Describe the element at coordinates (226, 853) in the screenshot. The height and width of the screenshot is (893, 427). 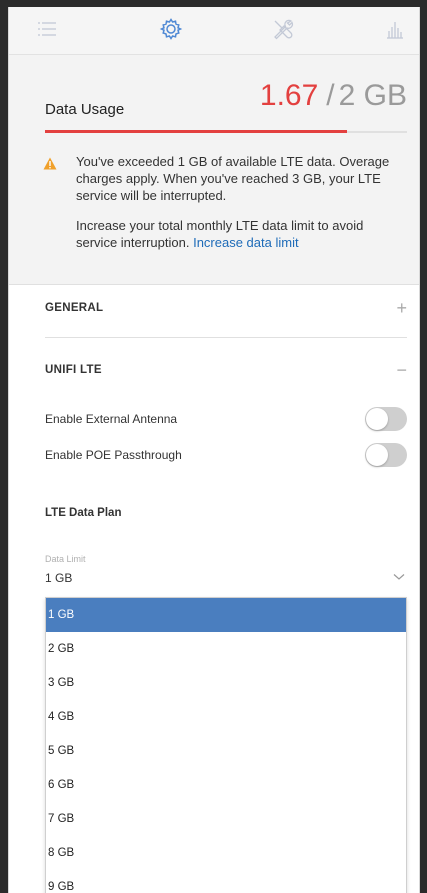
I see `dropdown-option: 8 GB` at that location.